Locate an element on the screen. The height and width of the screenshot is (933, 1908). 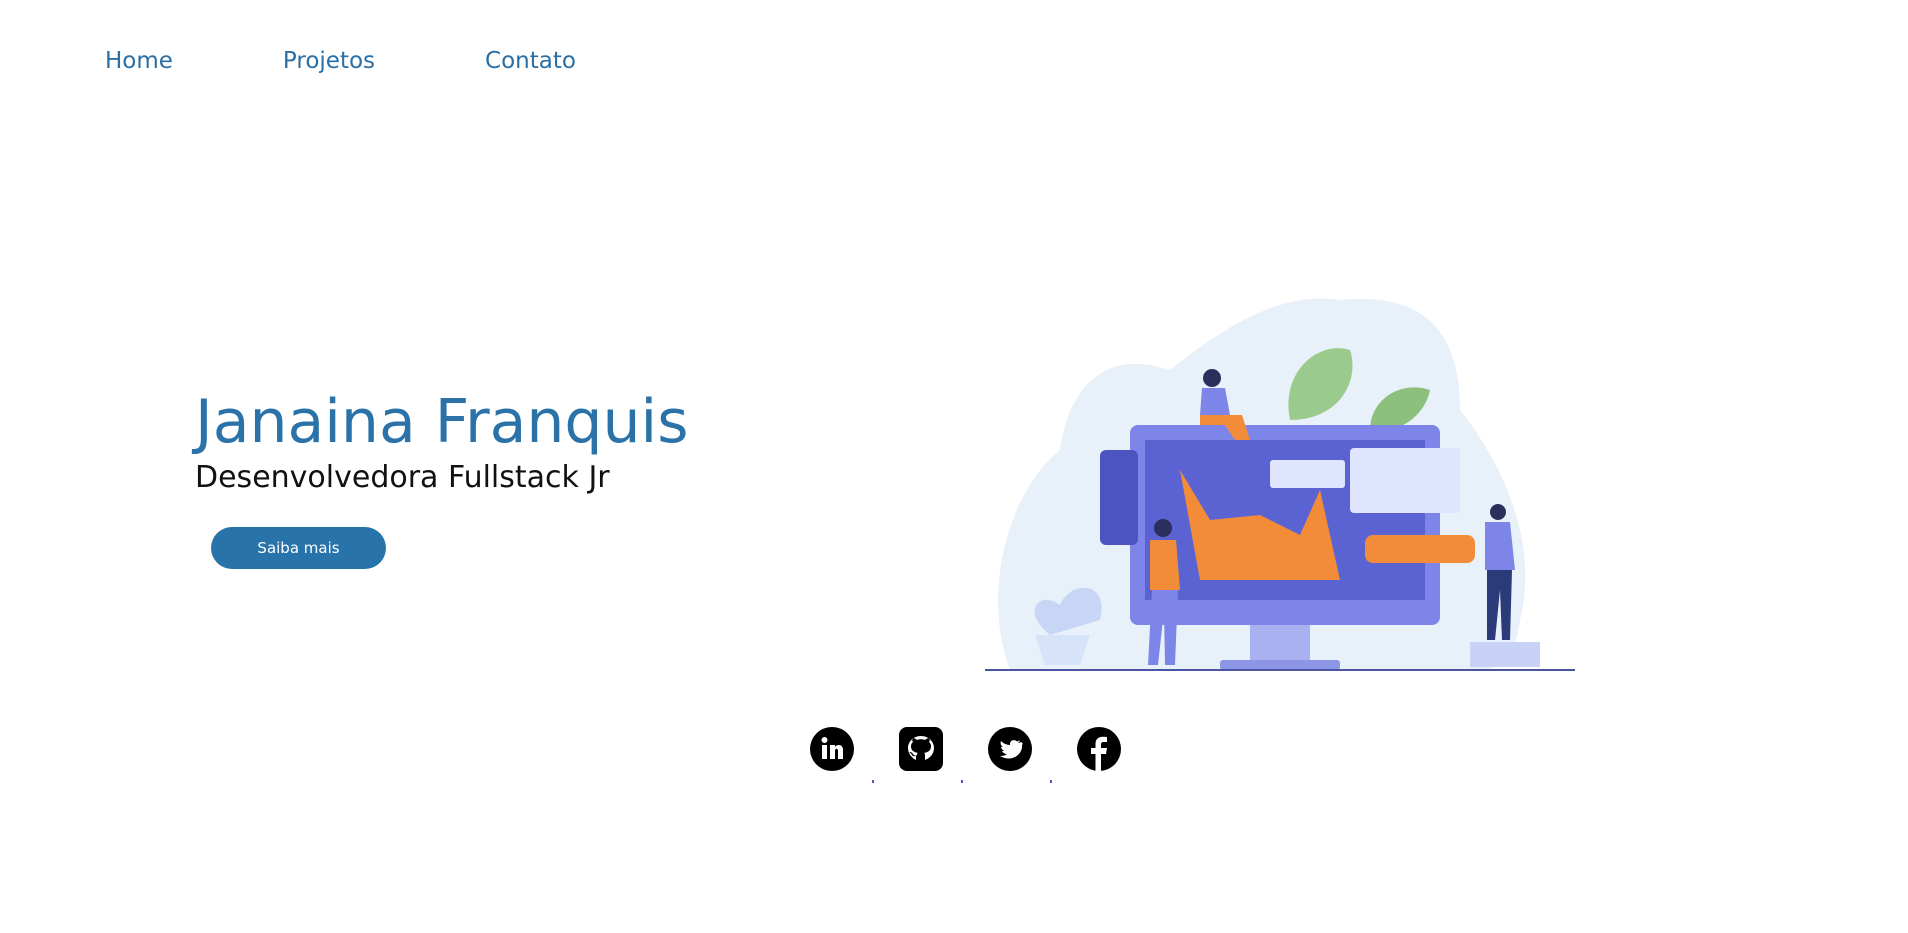
hero-name: Janaina Franquis is located at coordinates (442, 422).